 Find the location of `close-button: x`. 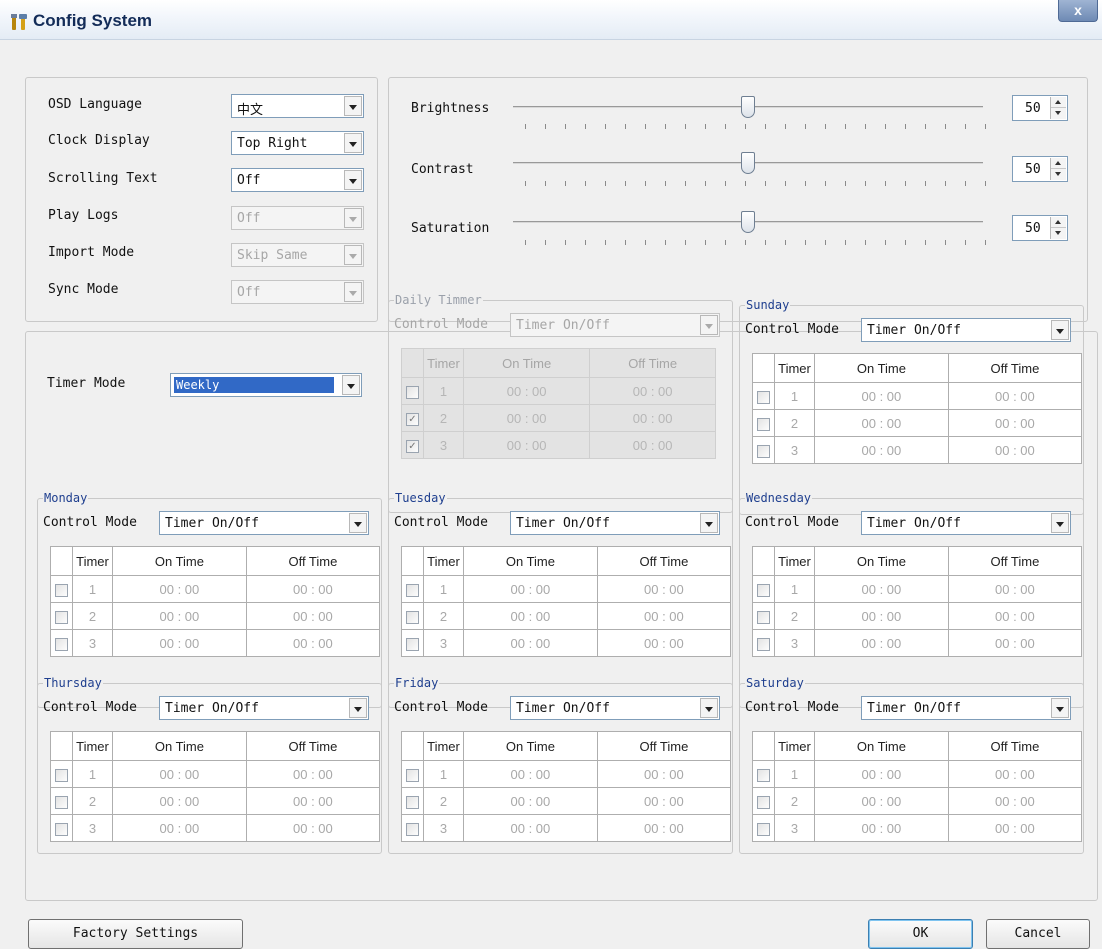

close-button: x is located at coordinates (1078, 11).